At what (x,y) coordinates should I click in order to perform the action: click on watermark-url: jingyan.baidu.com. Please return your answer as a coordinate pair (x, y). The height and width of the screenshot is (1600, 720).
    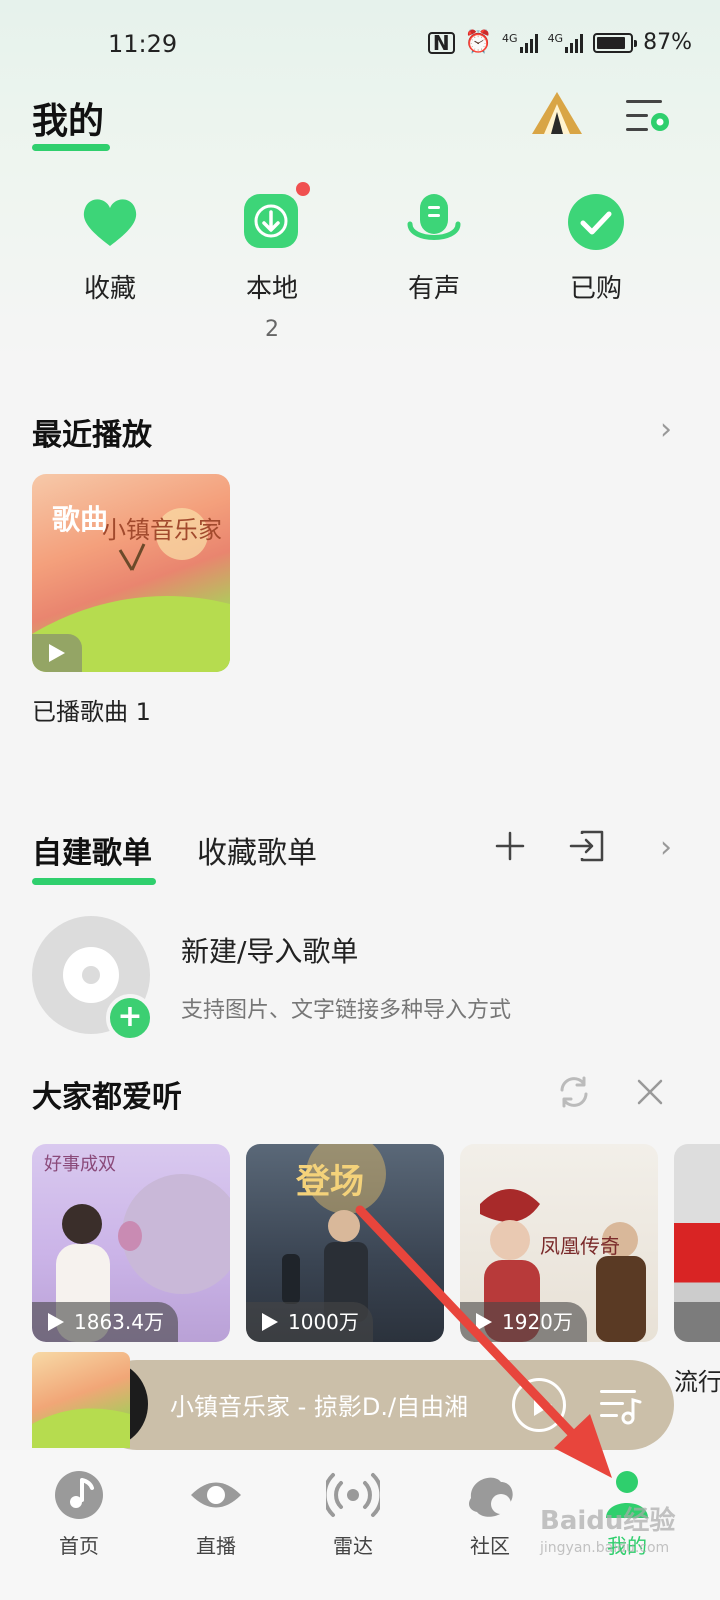
    Looking at the image, I should click on (605, 1548).